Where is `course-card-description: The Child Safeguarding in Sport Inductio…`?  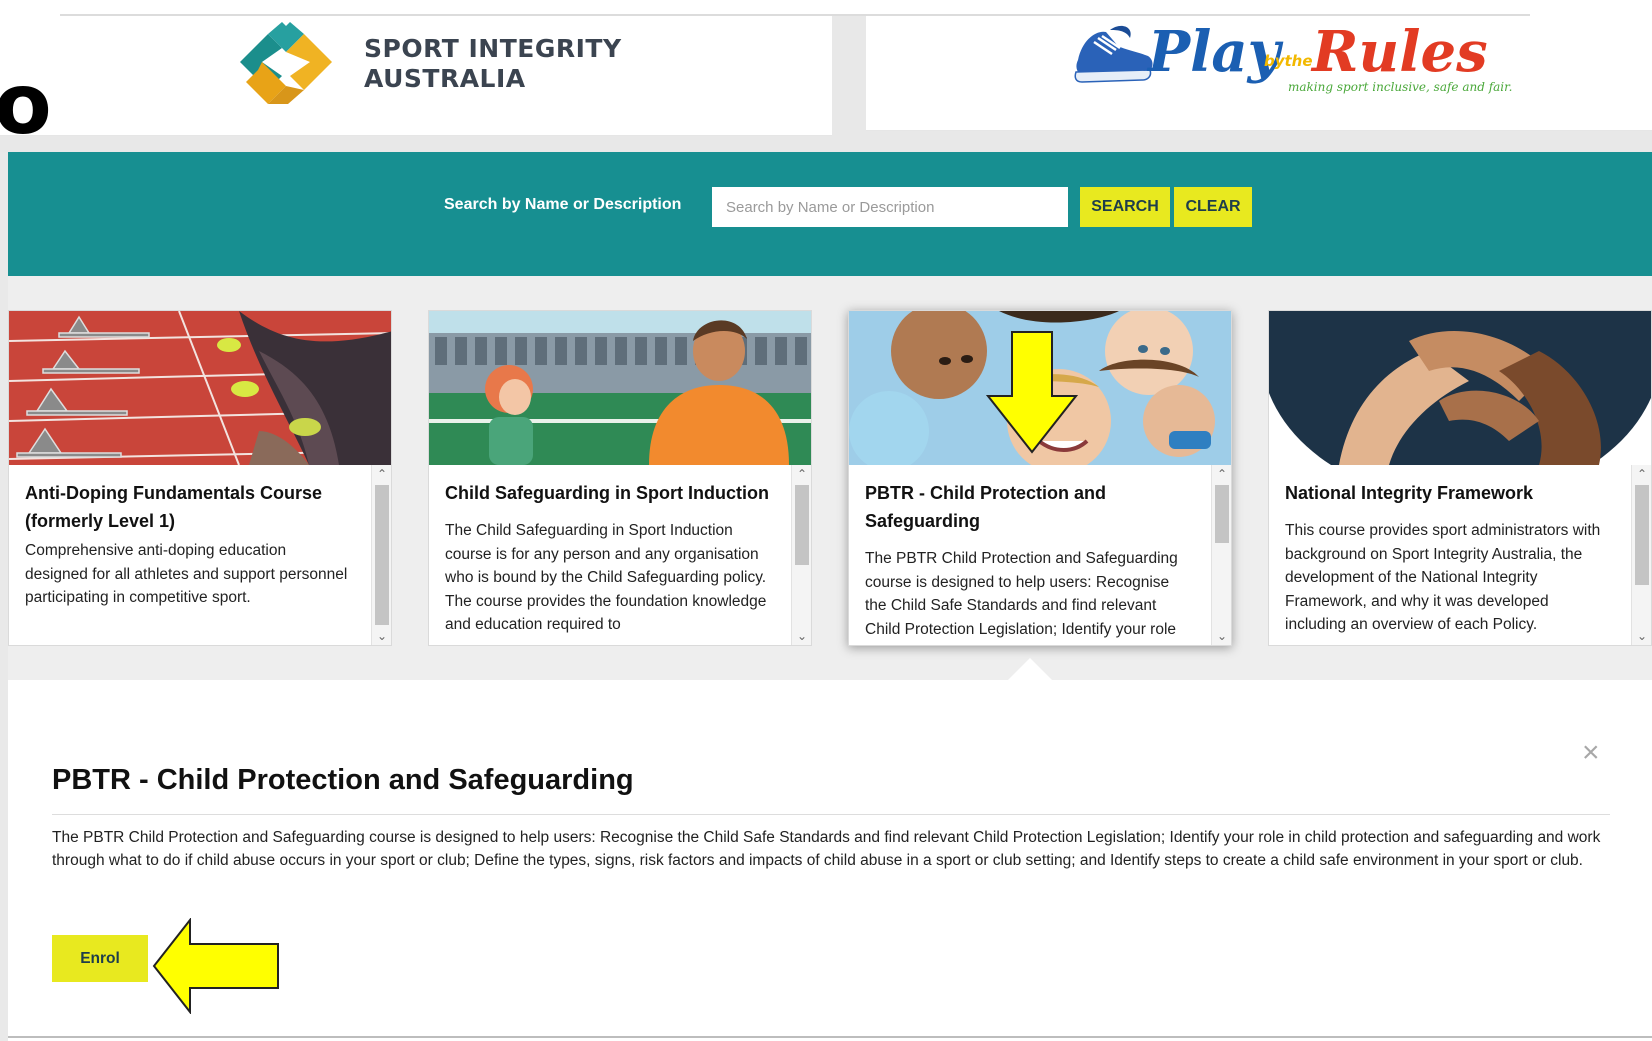 course-card-description: The Child Safeguarding in Sport Inductio… is located at coordinates (606, 577).